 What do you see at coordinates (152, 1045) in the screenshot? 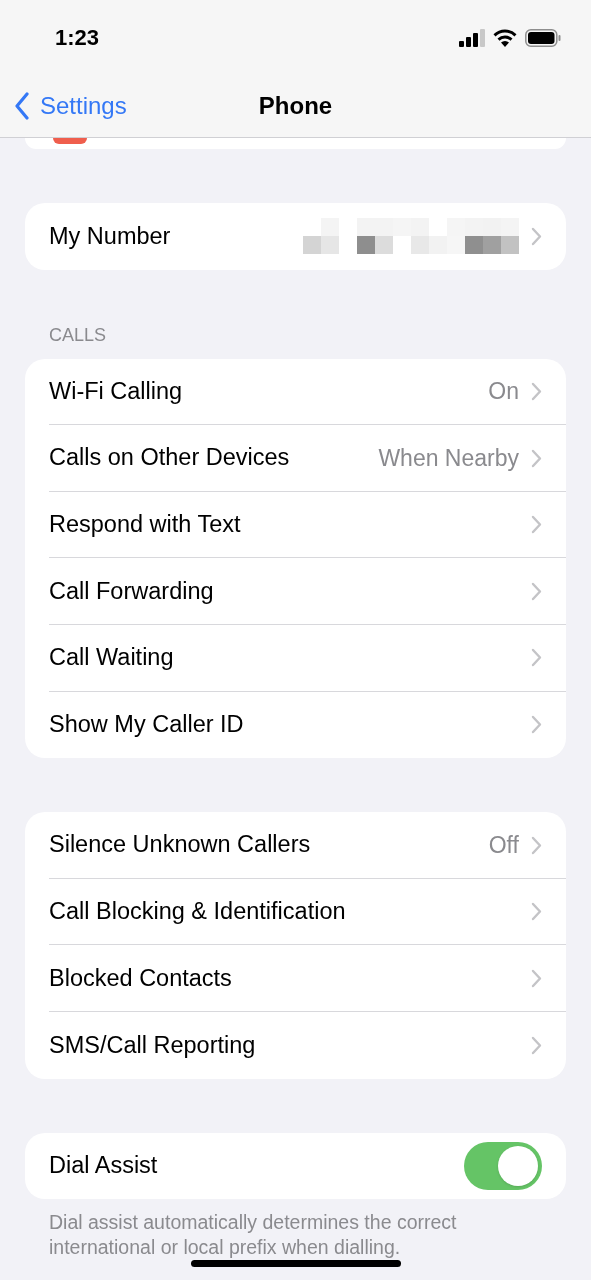
I see `row-label: SMS/Call Reporting` at bounding box center [152, 1045].